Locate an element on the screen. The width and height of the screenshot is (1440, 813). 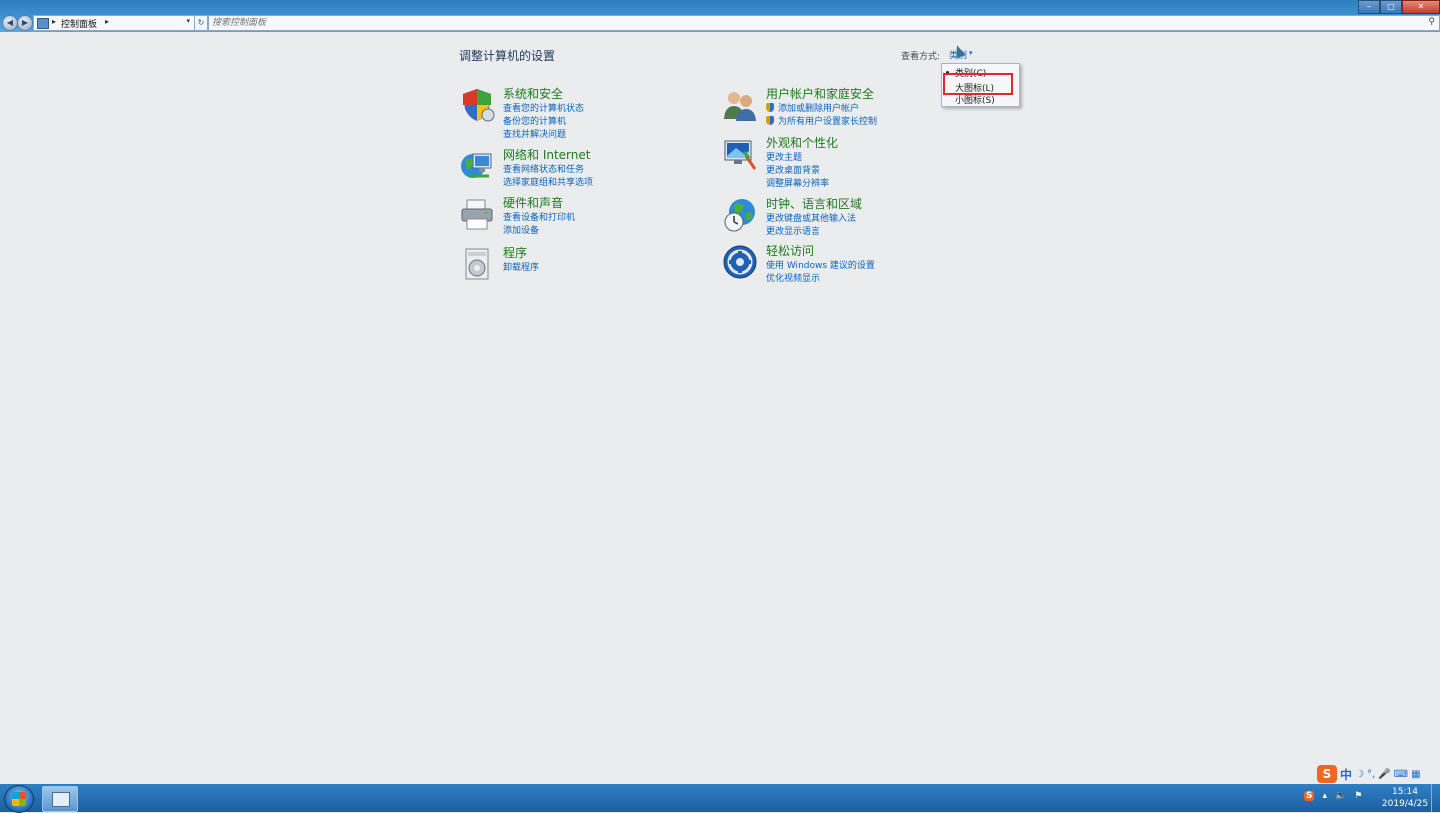
appearance-icon is located at coordinates (740, 154).